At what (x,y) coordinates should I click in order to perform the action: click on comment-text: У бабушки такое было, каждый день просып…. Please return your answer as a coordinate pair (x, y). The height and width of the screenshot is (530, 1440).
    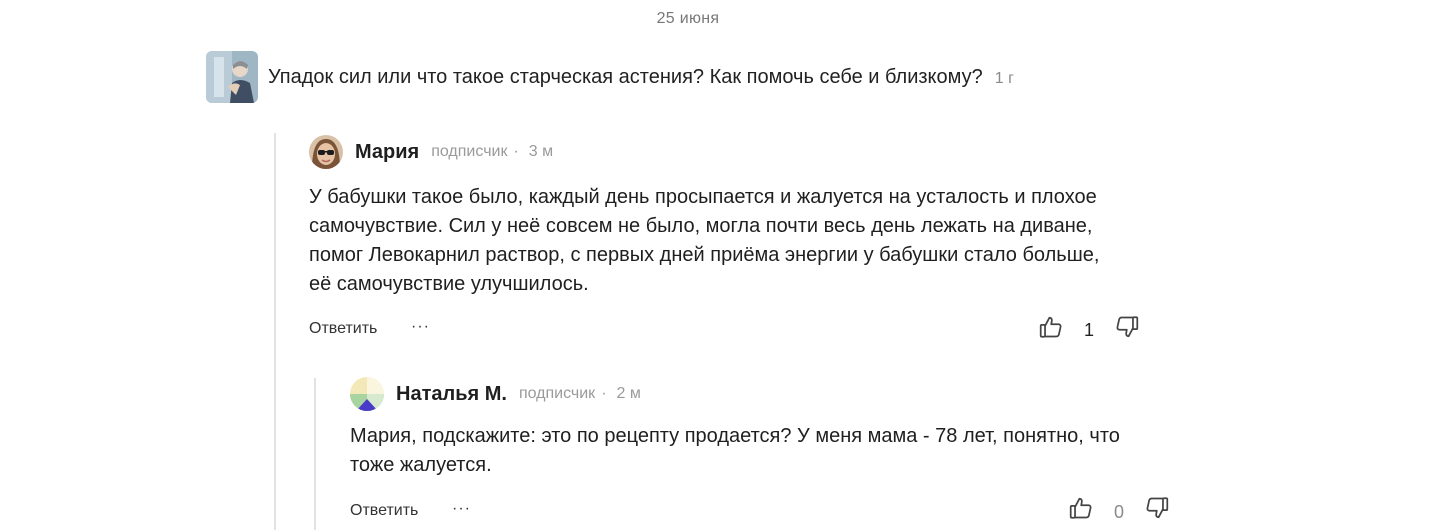
    Looking at the image, I should click on (744, 241).